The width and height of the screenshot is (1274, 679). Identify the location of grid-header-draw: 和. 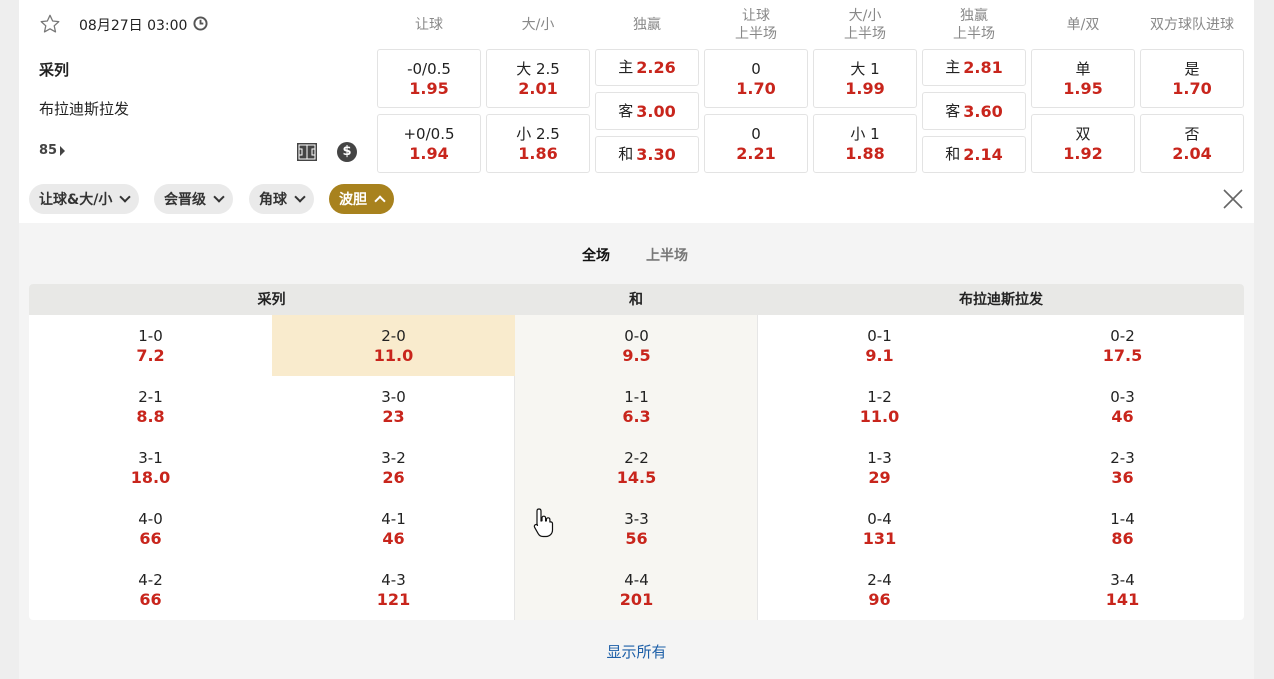
(636, 300).